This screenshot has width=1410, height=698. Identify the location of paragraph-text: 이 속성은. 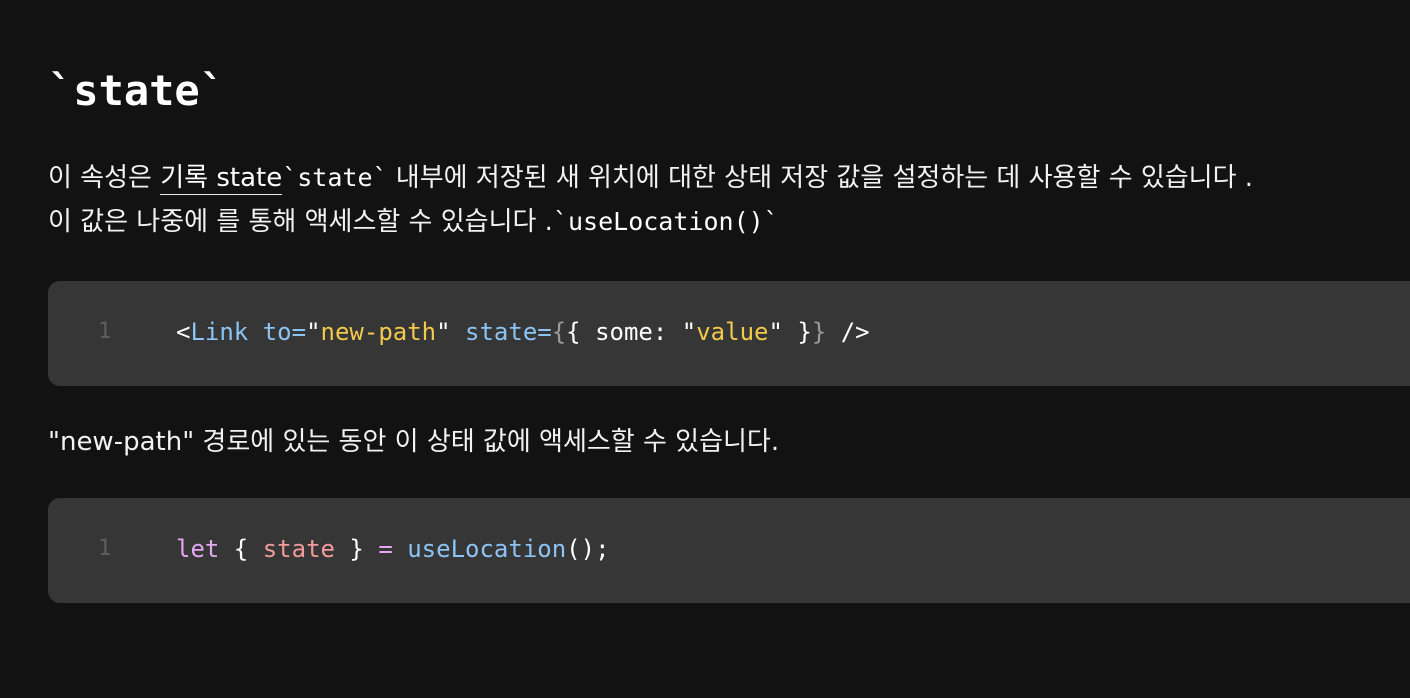
(104, 178).